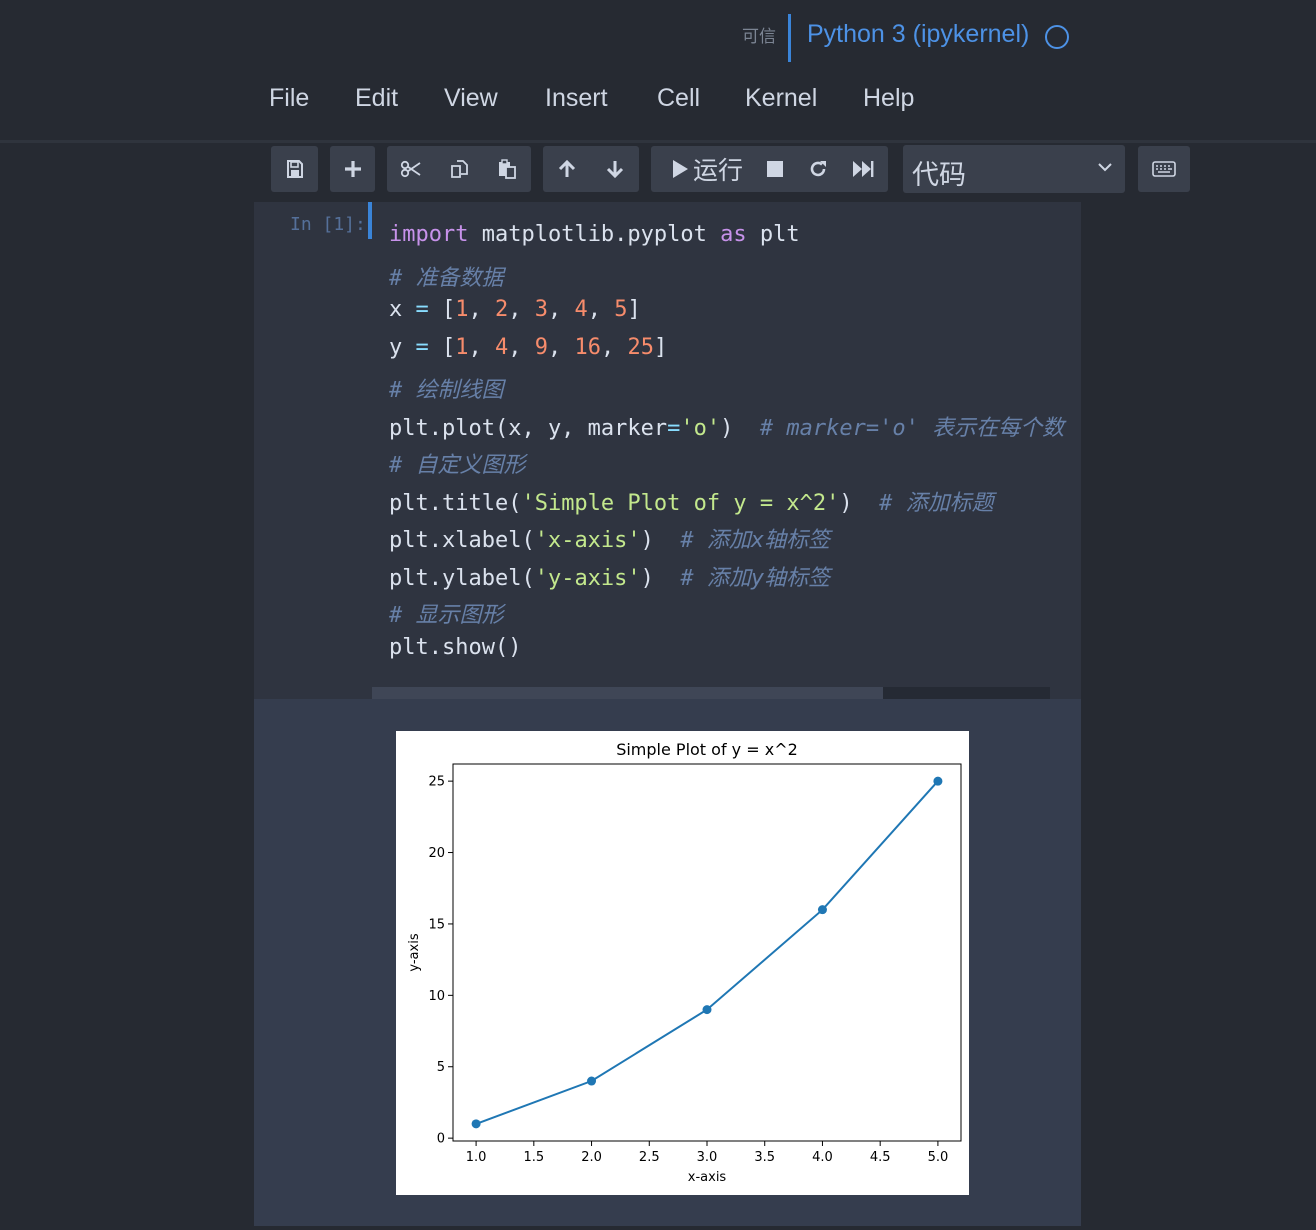 The width and height of the screenshot is (1316, 1230). I want to click on data-point, so click(476, 1124).